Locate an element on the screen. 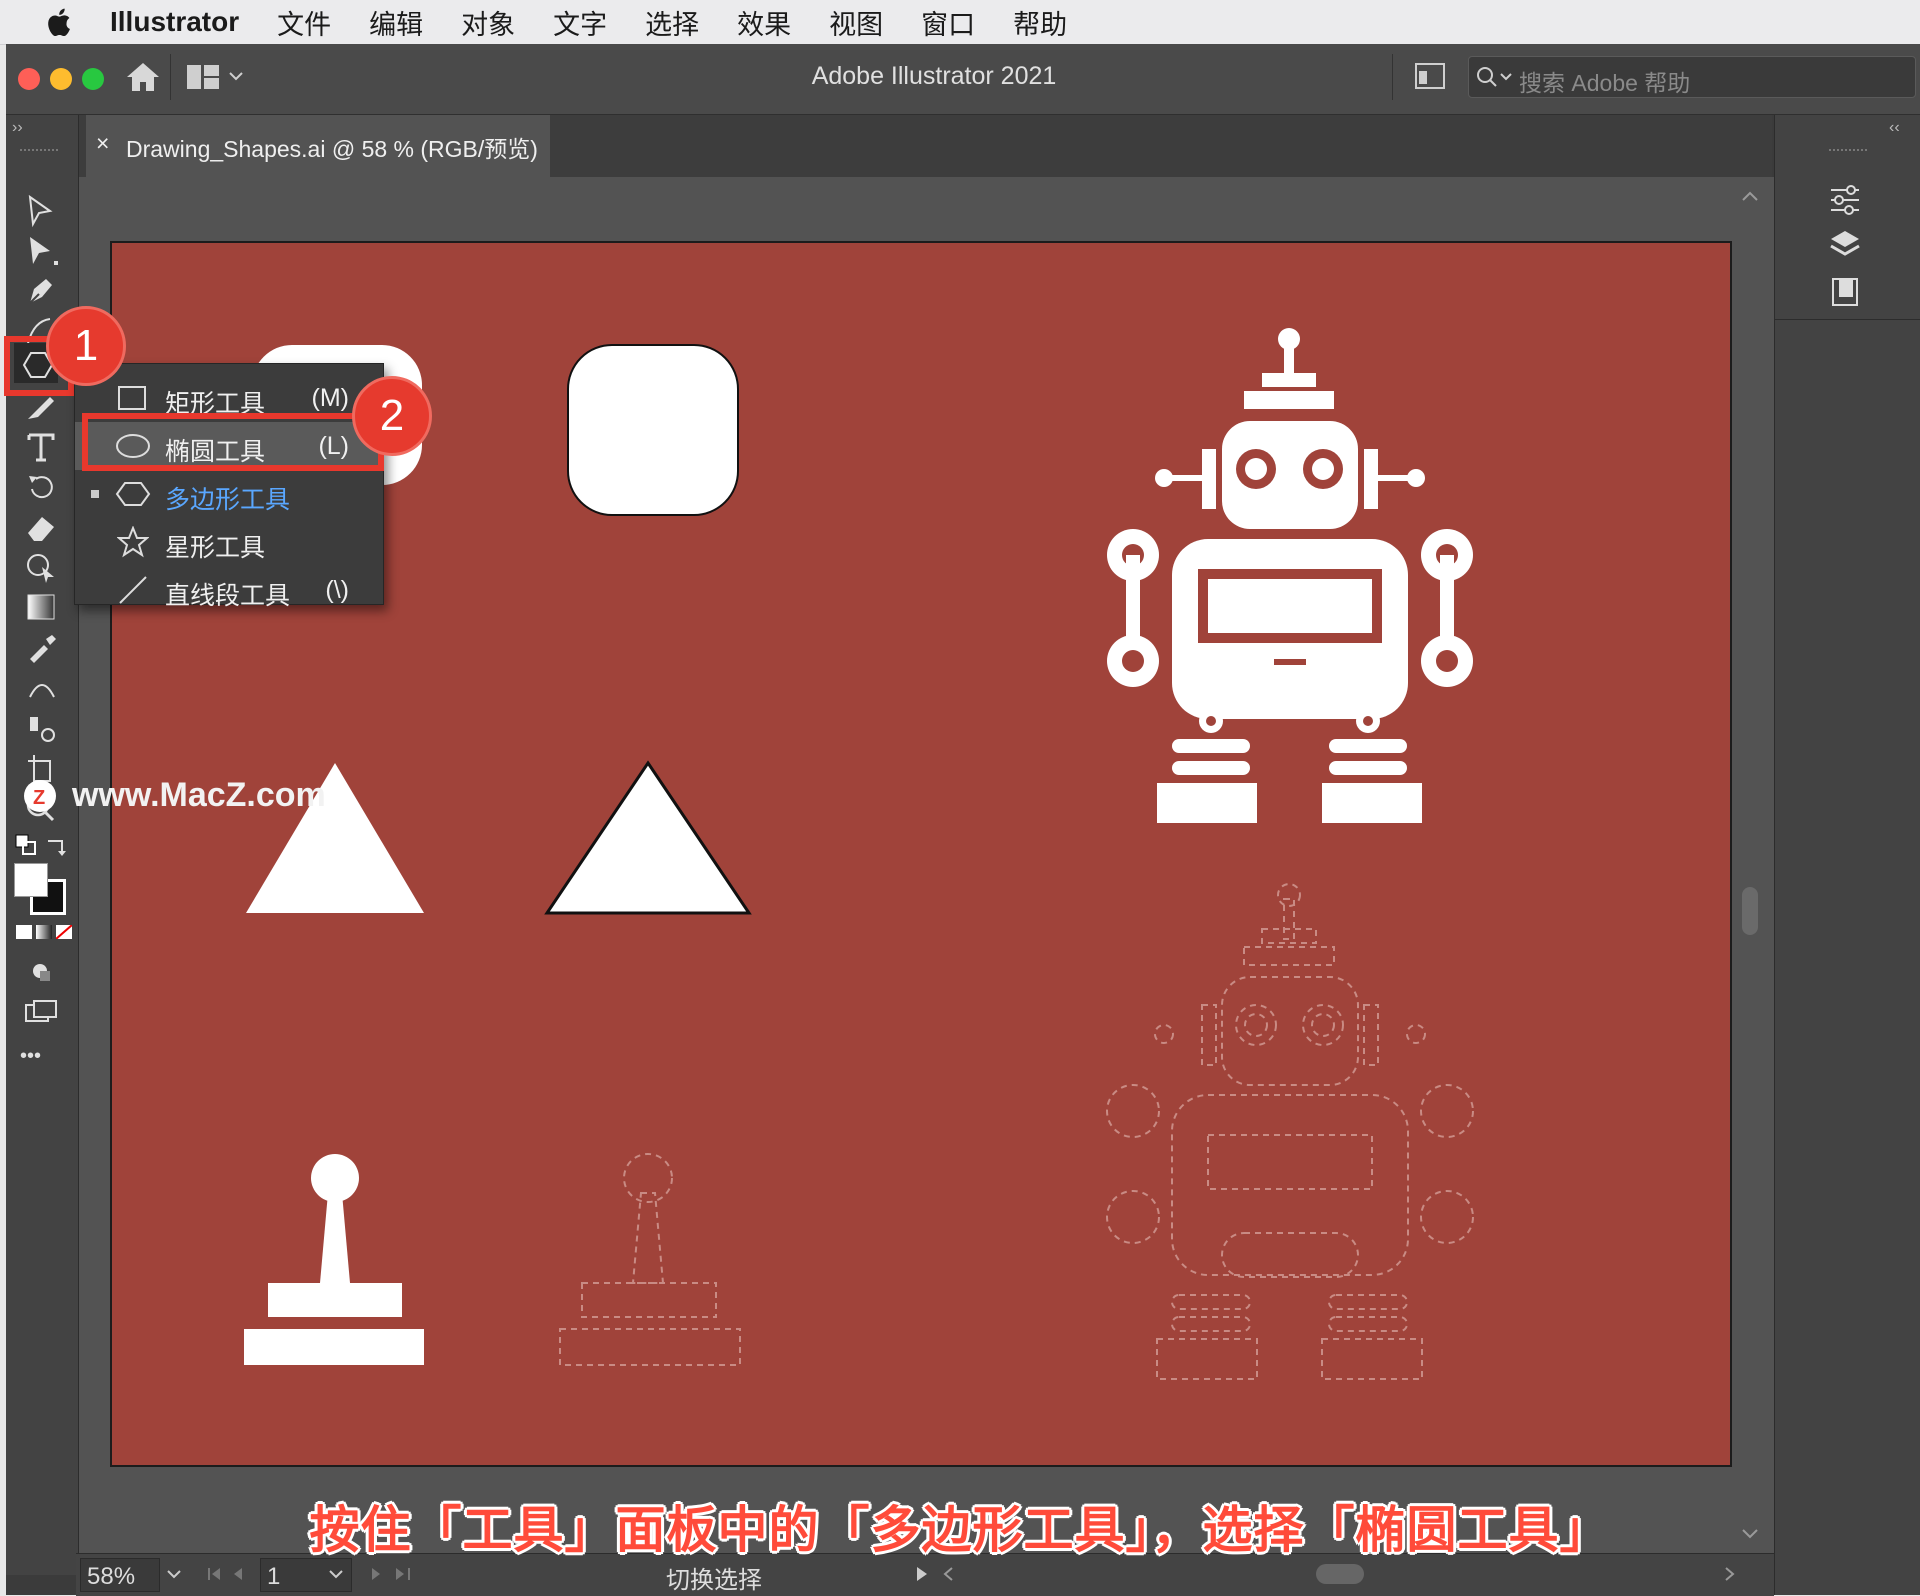  menu-file: 文件 is located at coordinates (304, 22).